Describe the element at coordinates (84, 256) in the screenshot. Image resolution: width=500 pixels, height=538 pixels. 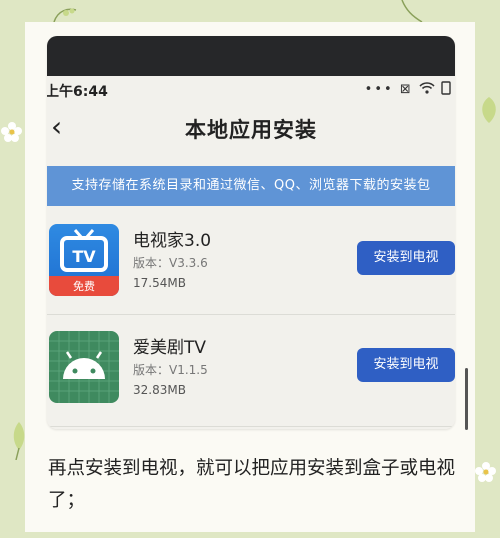
I see `svg-text: TV` at that location.